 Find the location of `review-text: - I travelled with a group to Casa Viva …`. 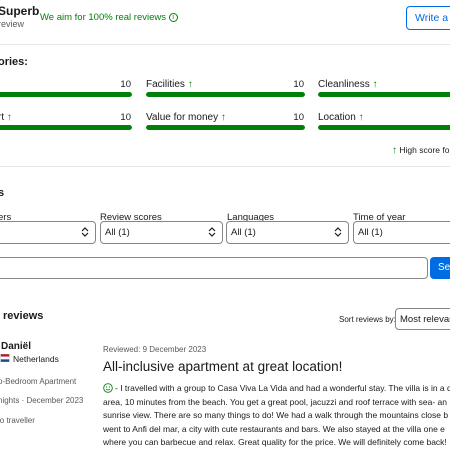

review-text: - I travelled with a group to Casa Viva … is located at coordinates (276, 416).